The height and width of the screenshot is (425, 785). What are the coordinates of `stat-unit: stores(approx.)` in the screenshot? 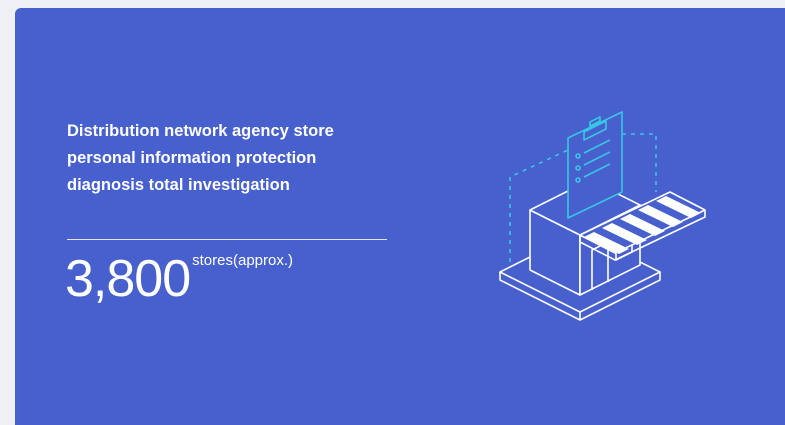 It's located at (243, 260).